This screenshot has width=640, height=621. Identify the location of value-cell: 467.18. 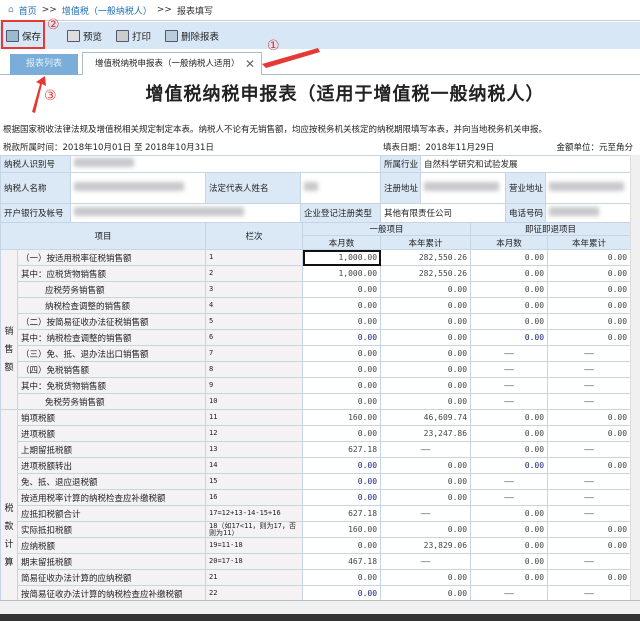
(342, 561).